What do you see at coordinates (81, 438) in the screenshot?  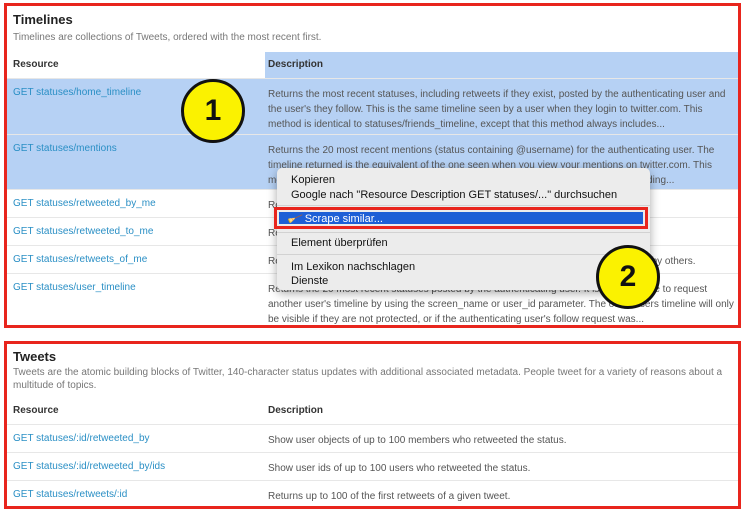 I see `resource-link: GET statuses/:id/retweeted_by` at bounding box center [81, 438].